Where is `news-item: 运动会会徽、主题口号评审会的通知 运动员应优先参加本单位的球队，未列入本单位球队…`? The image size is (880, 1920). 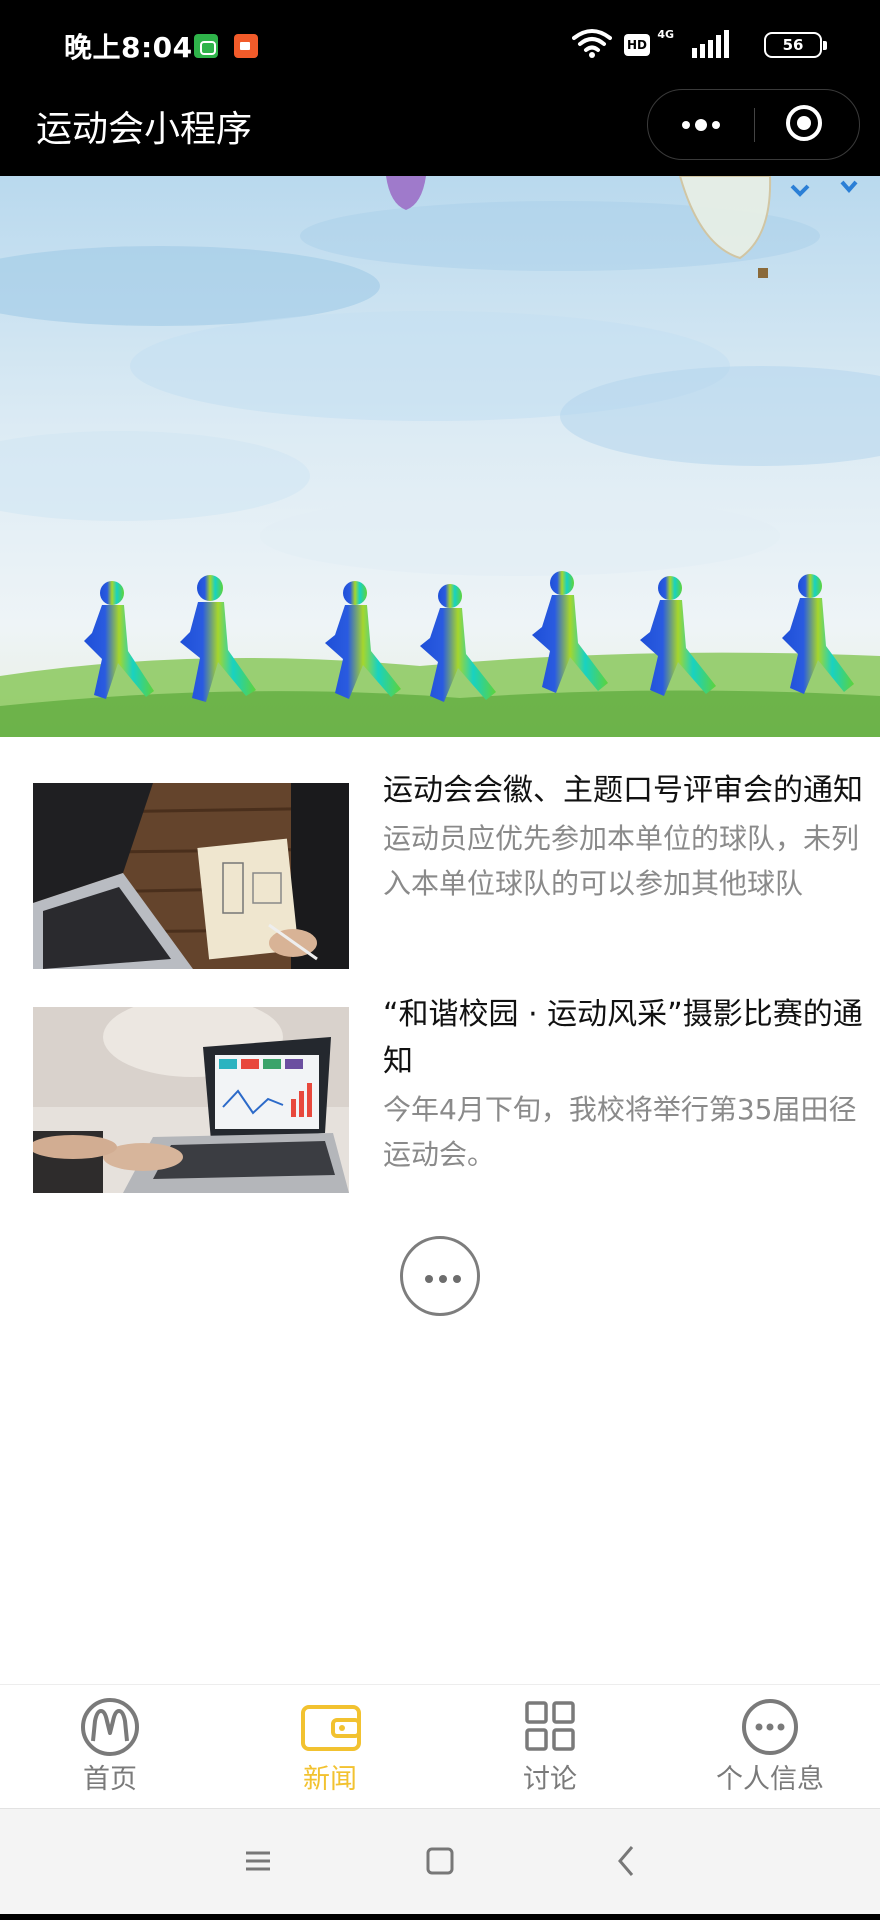
news-item: 运动会会徽、主题口号评审会的通知 运动员应优先参加本单位的球队，未列入本单位球队… is located at coordinates (456, 853).